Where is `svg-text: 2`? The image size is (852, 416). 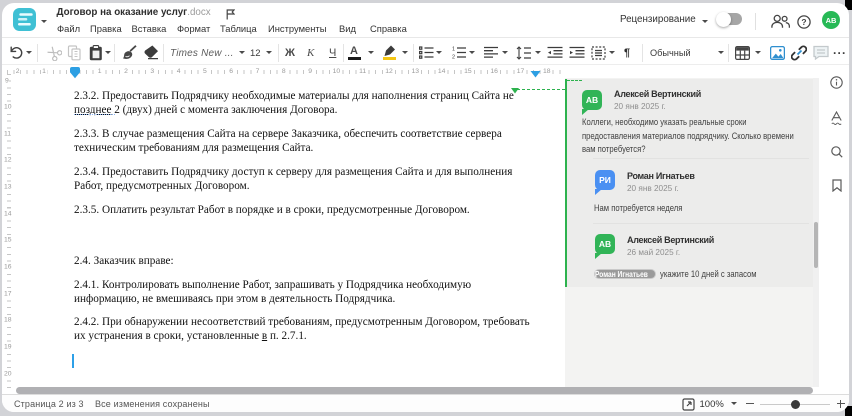 svg-text: 2 is located at coordinates (453, 57).